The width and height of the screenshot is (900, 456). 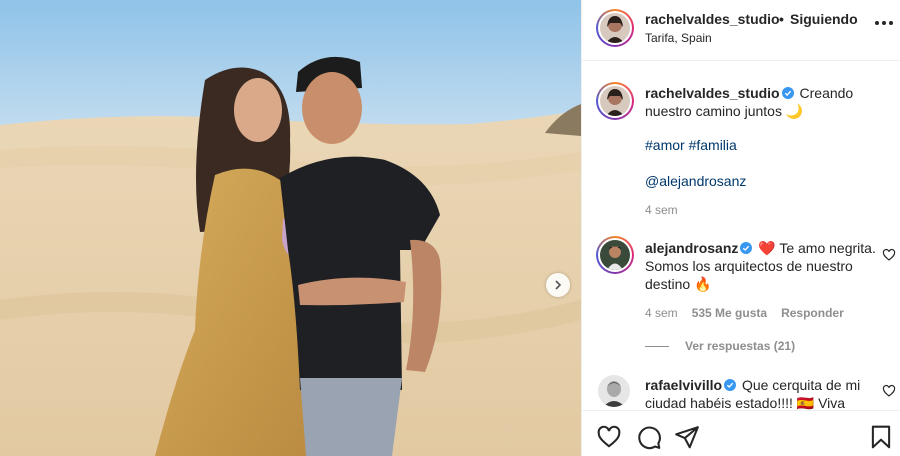 I want to click on post-actions-bar, so click(x=741, y=433).